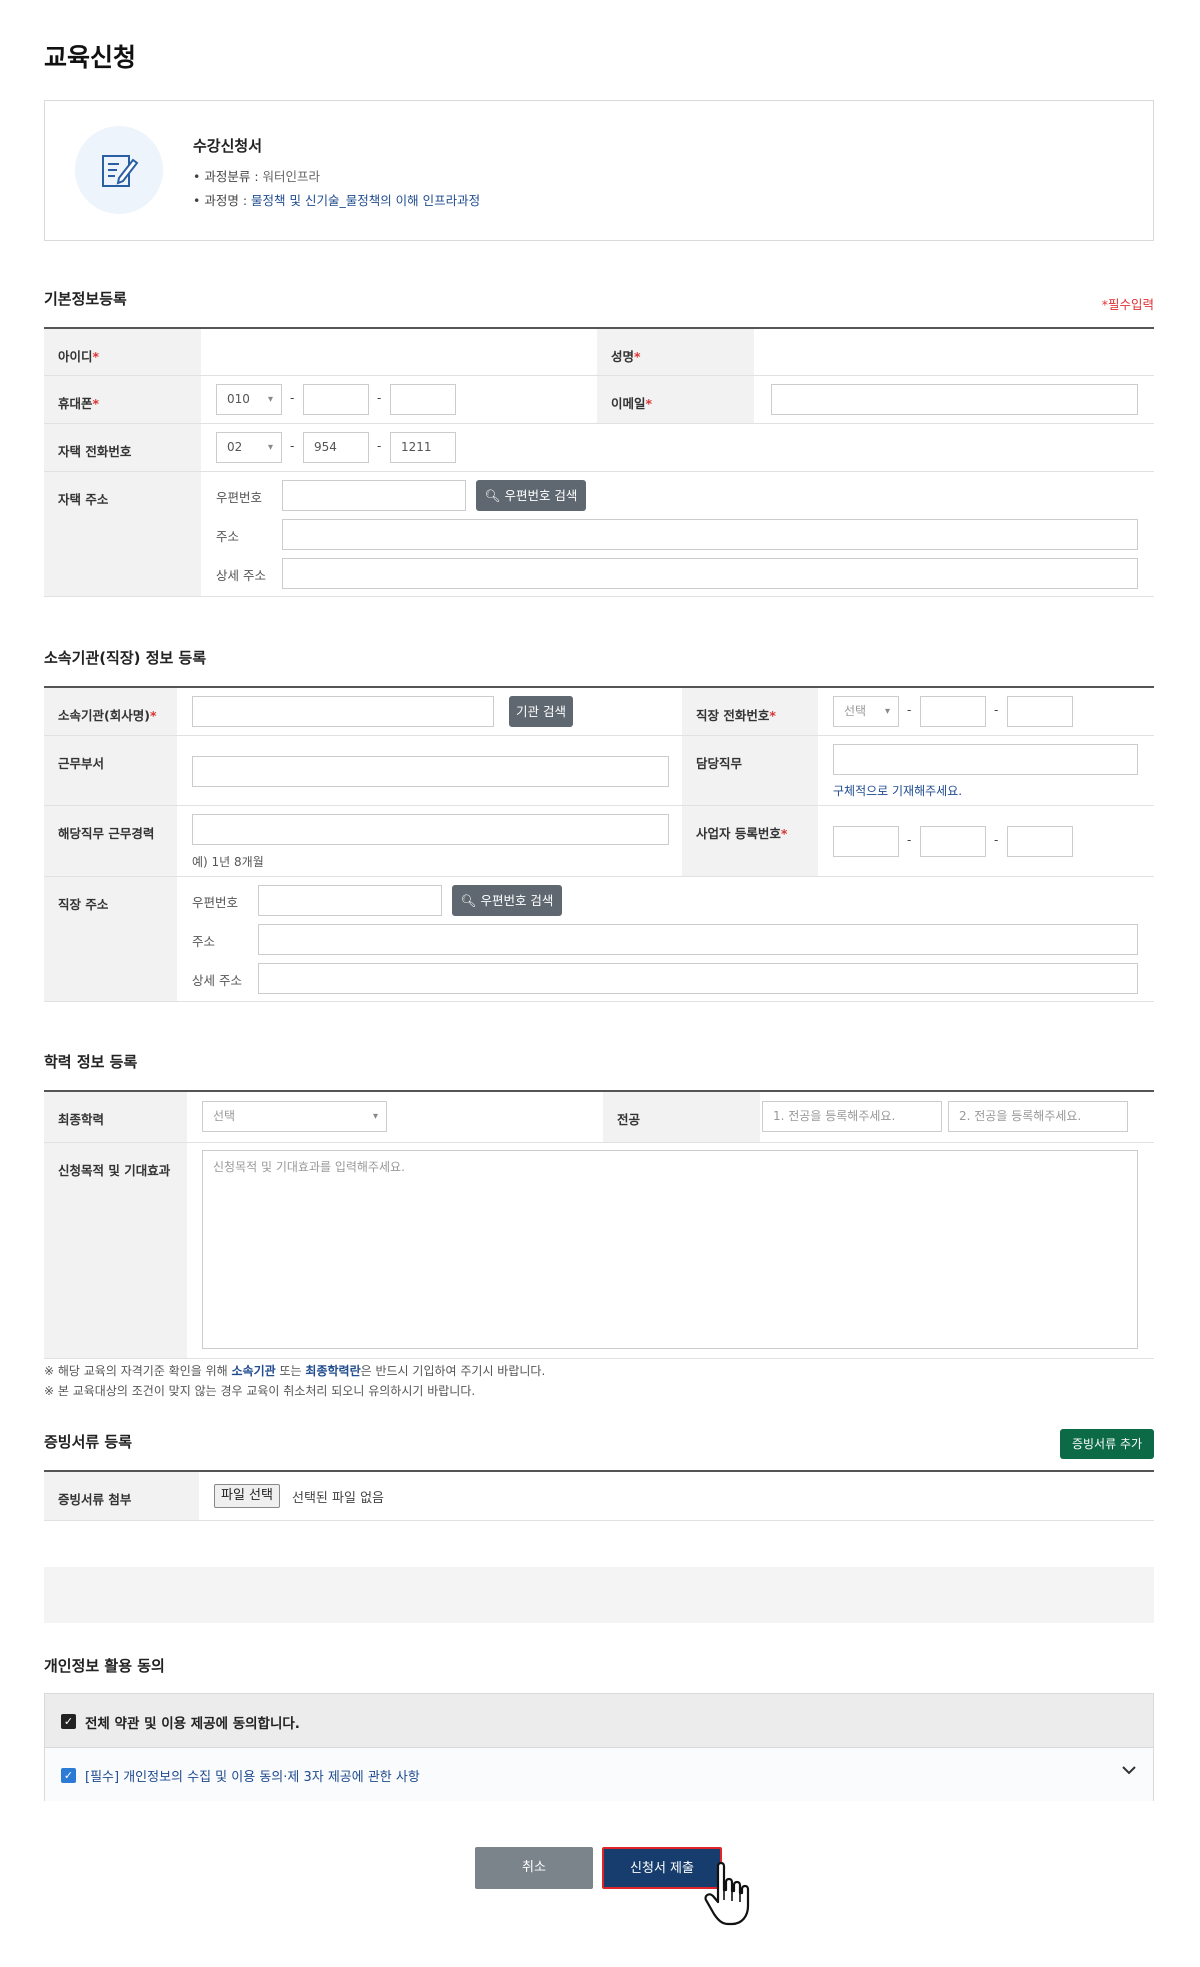  Describe the element at coordinates (1038, 1116) in the screenshot. I see `major2-input: 2. 전공을 등록해주세요.` at that location.